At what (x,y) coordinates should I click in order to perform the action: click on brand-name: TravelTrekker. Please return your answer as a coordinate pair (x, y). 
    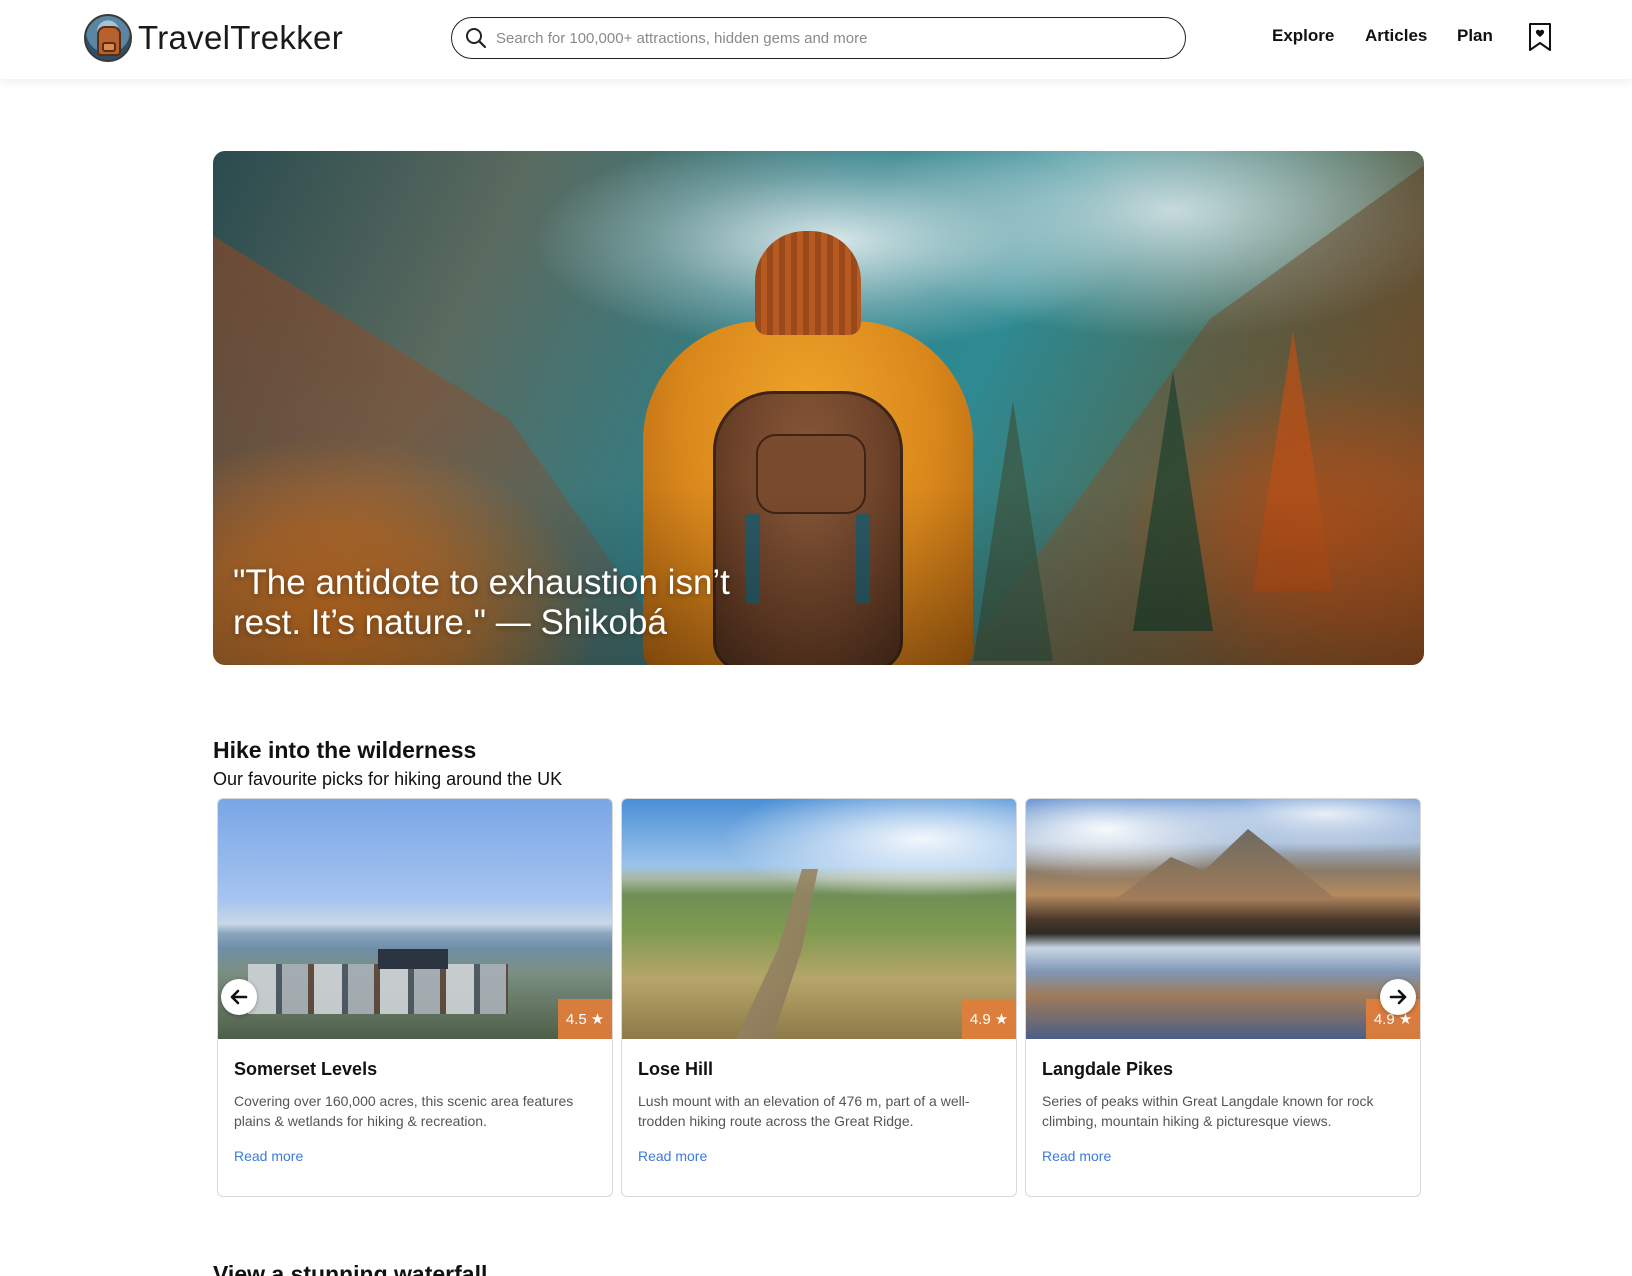
    Looking at the image, I should click on (240, 37).